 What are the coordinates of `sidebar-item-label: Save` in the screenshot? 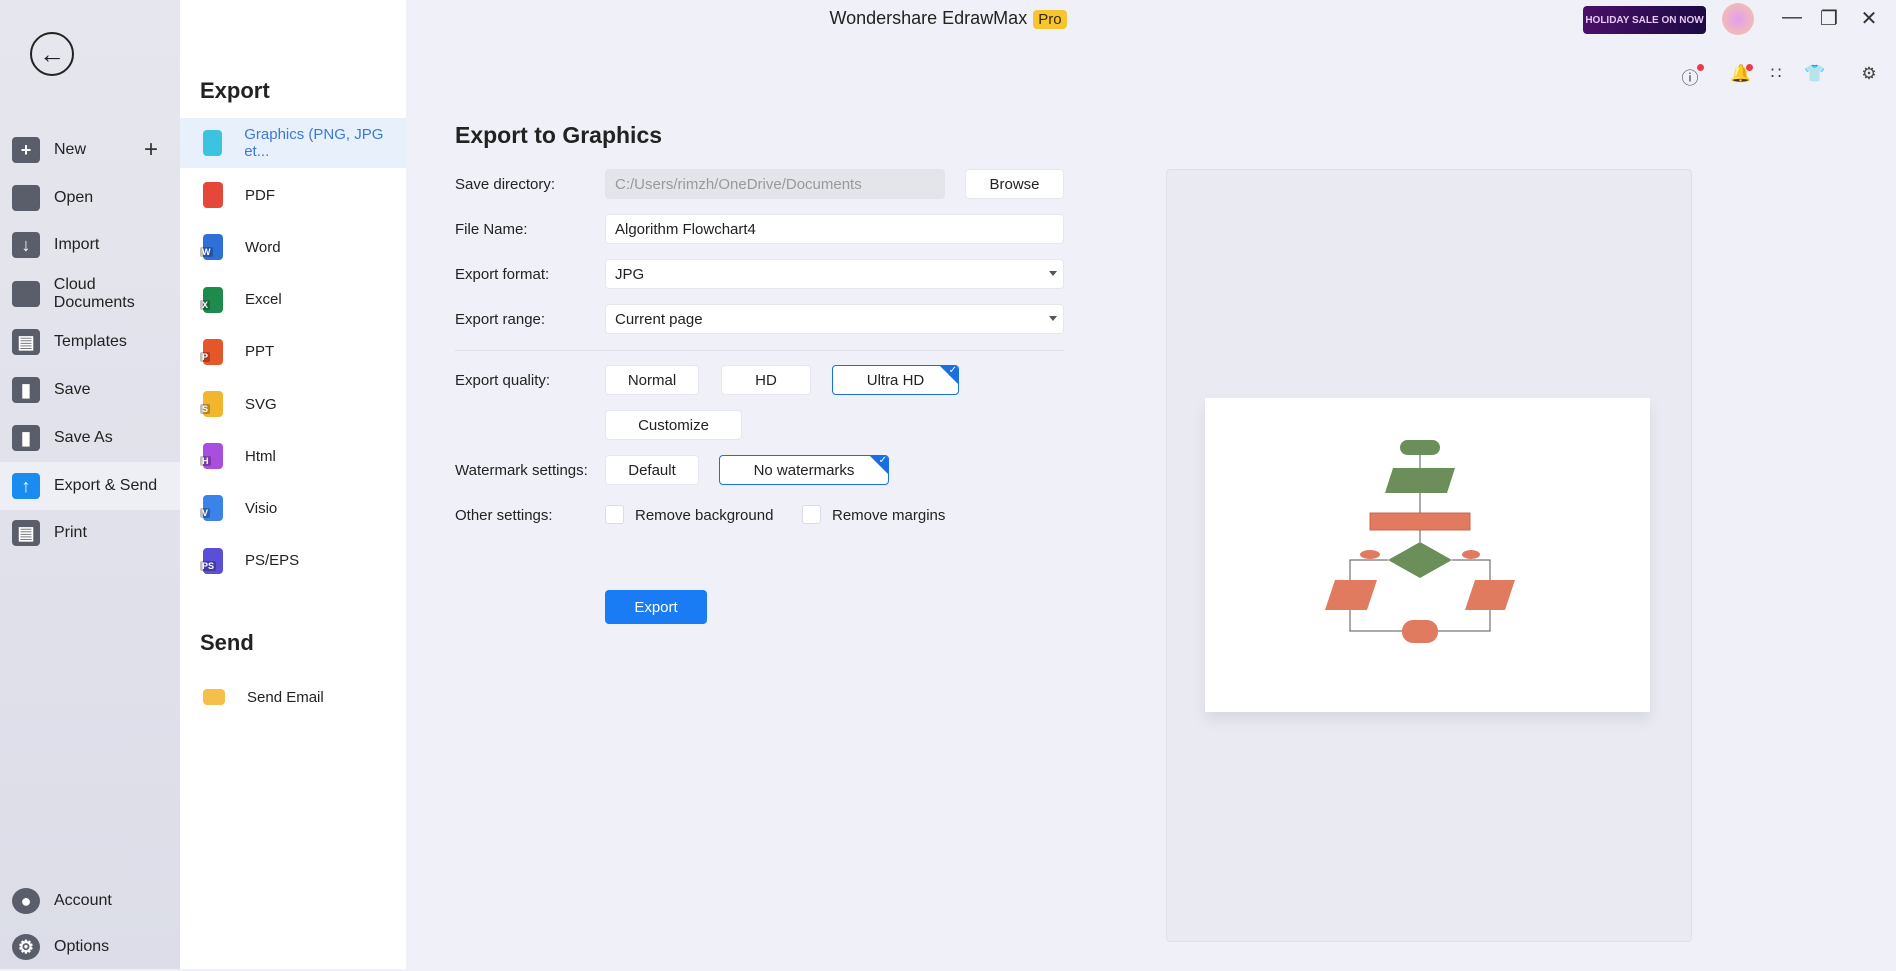 It's located at (72, 389).